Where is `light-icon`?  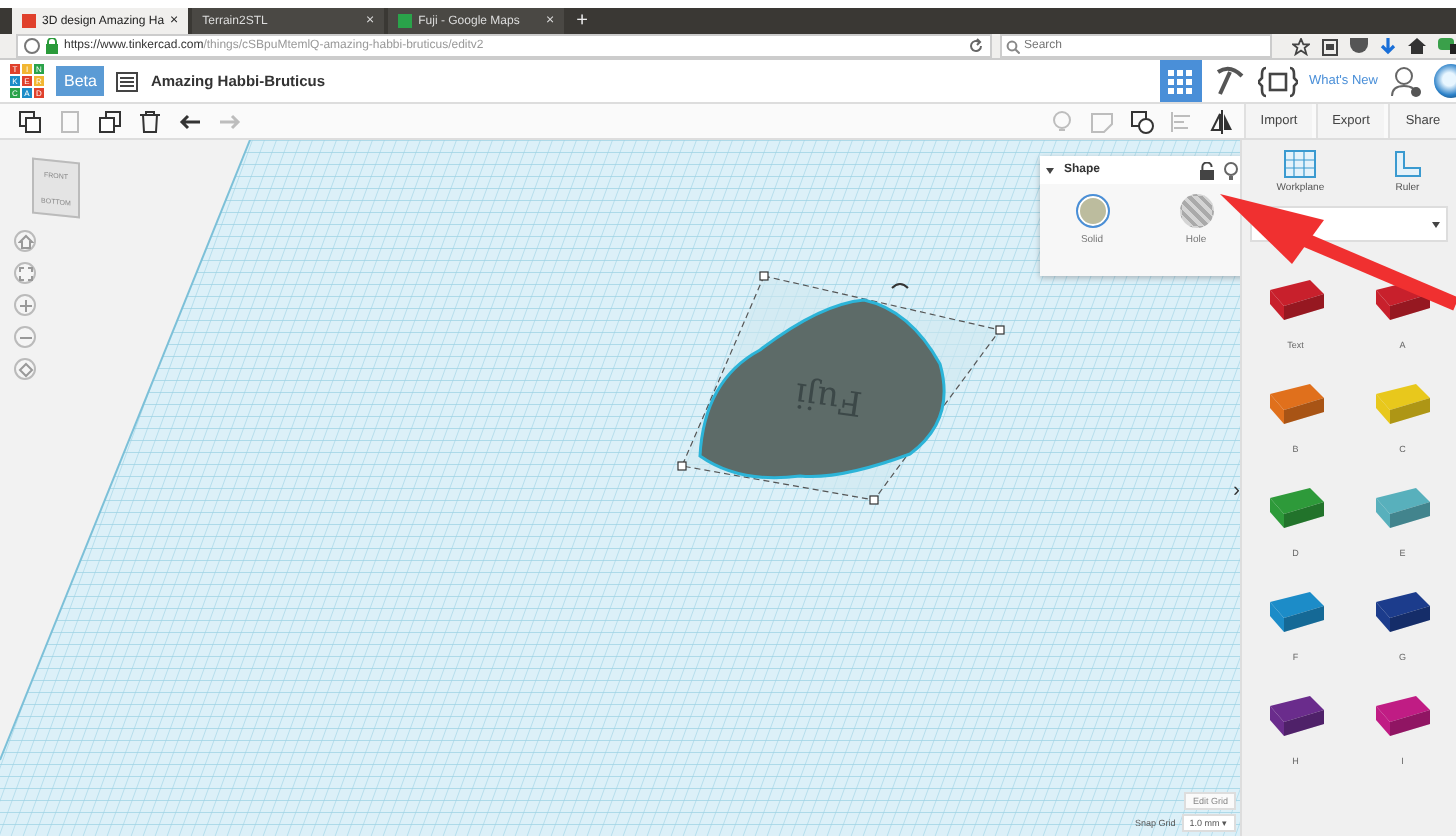 light-icon is located at coordinates (1062, 121).